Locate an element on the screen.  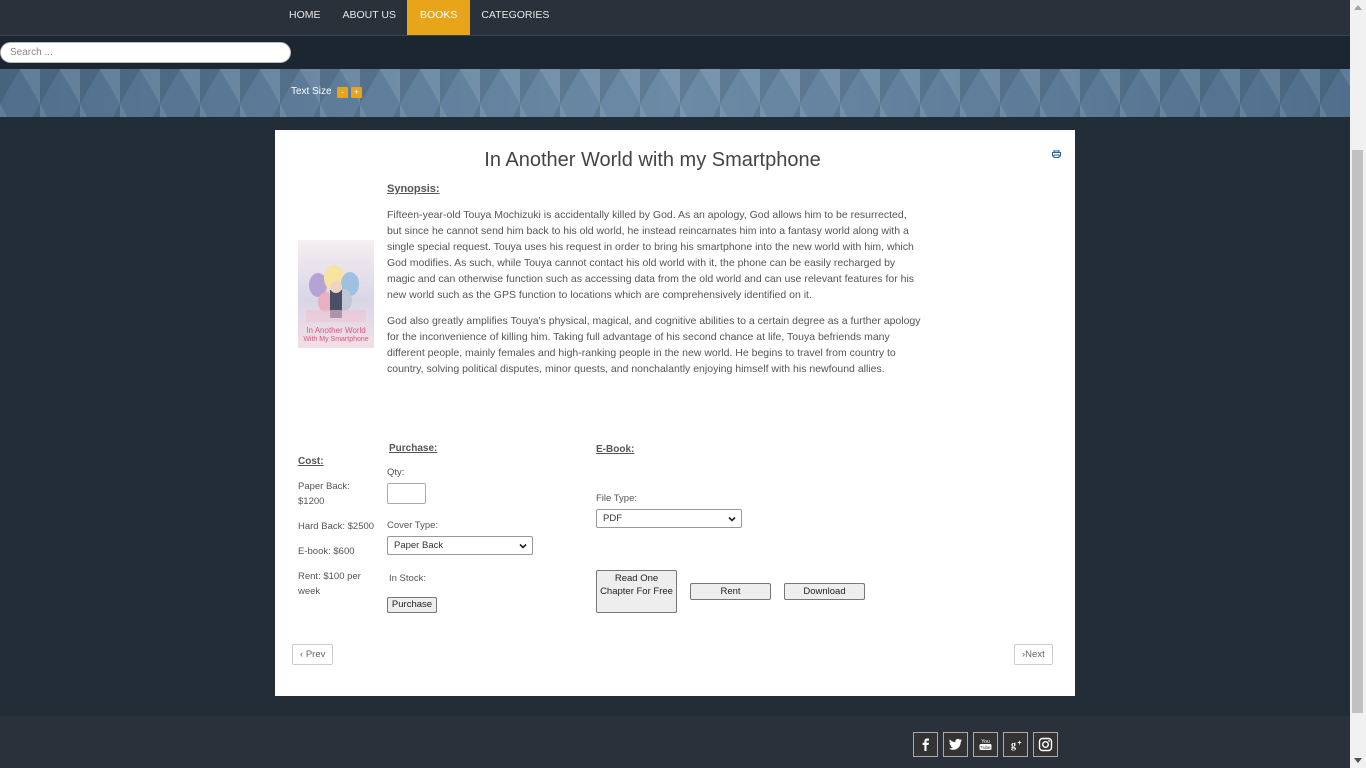
google-plus-icon: g + is located at coordinates (1015, 744).